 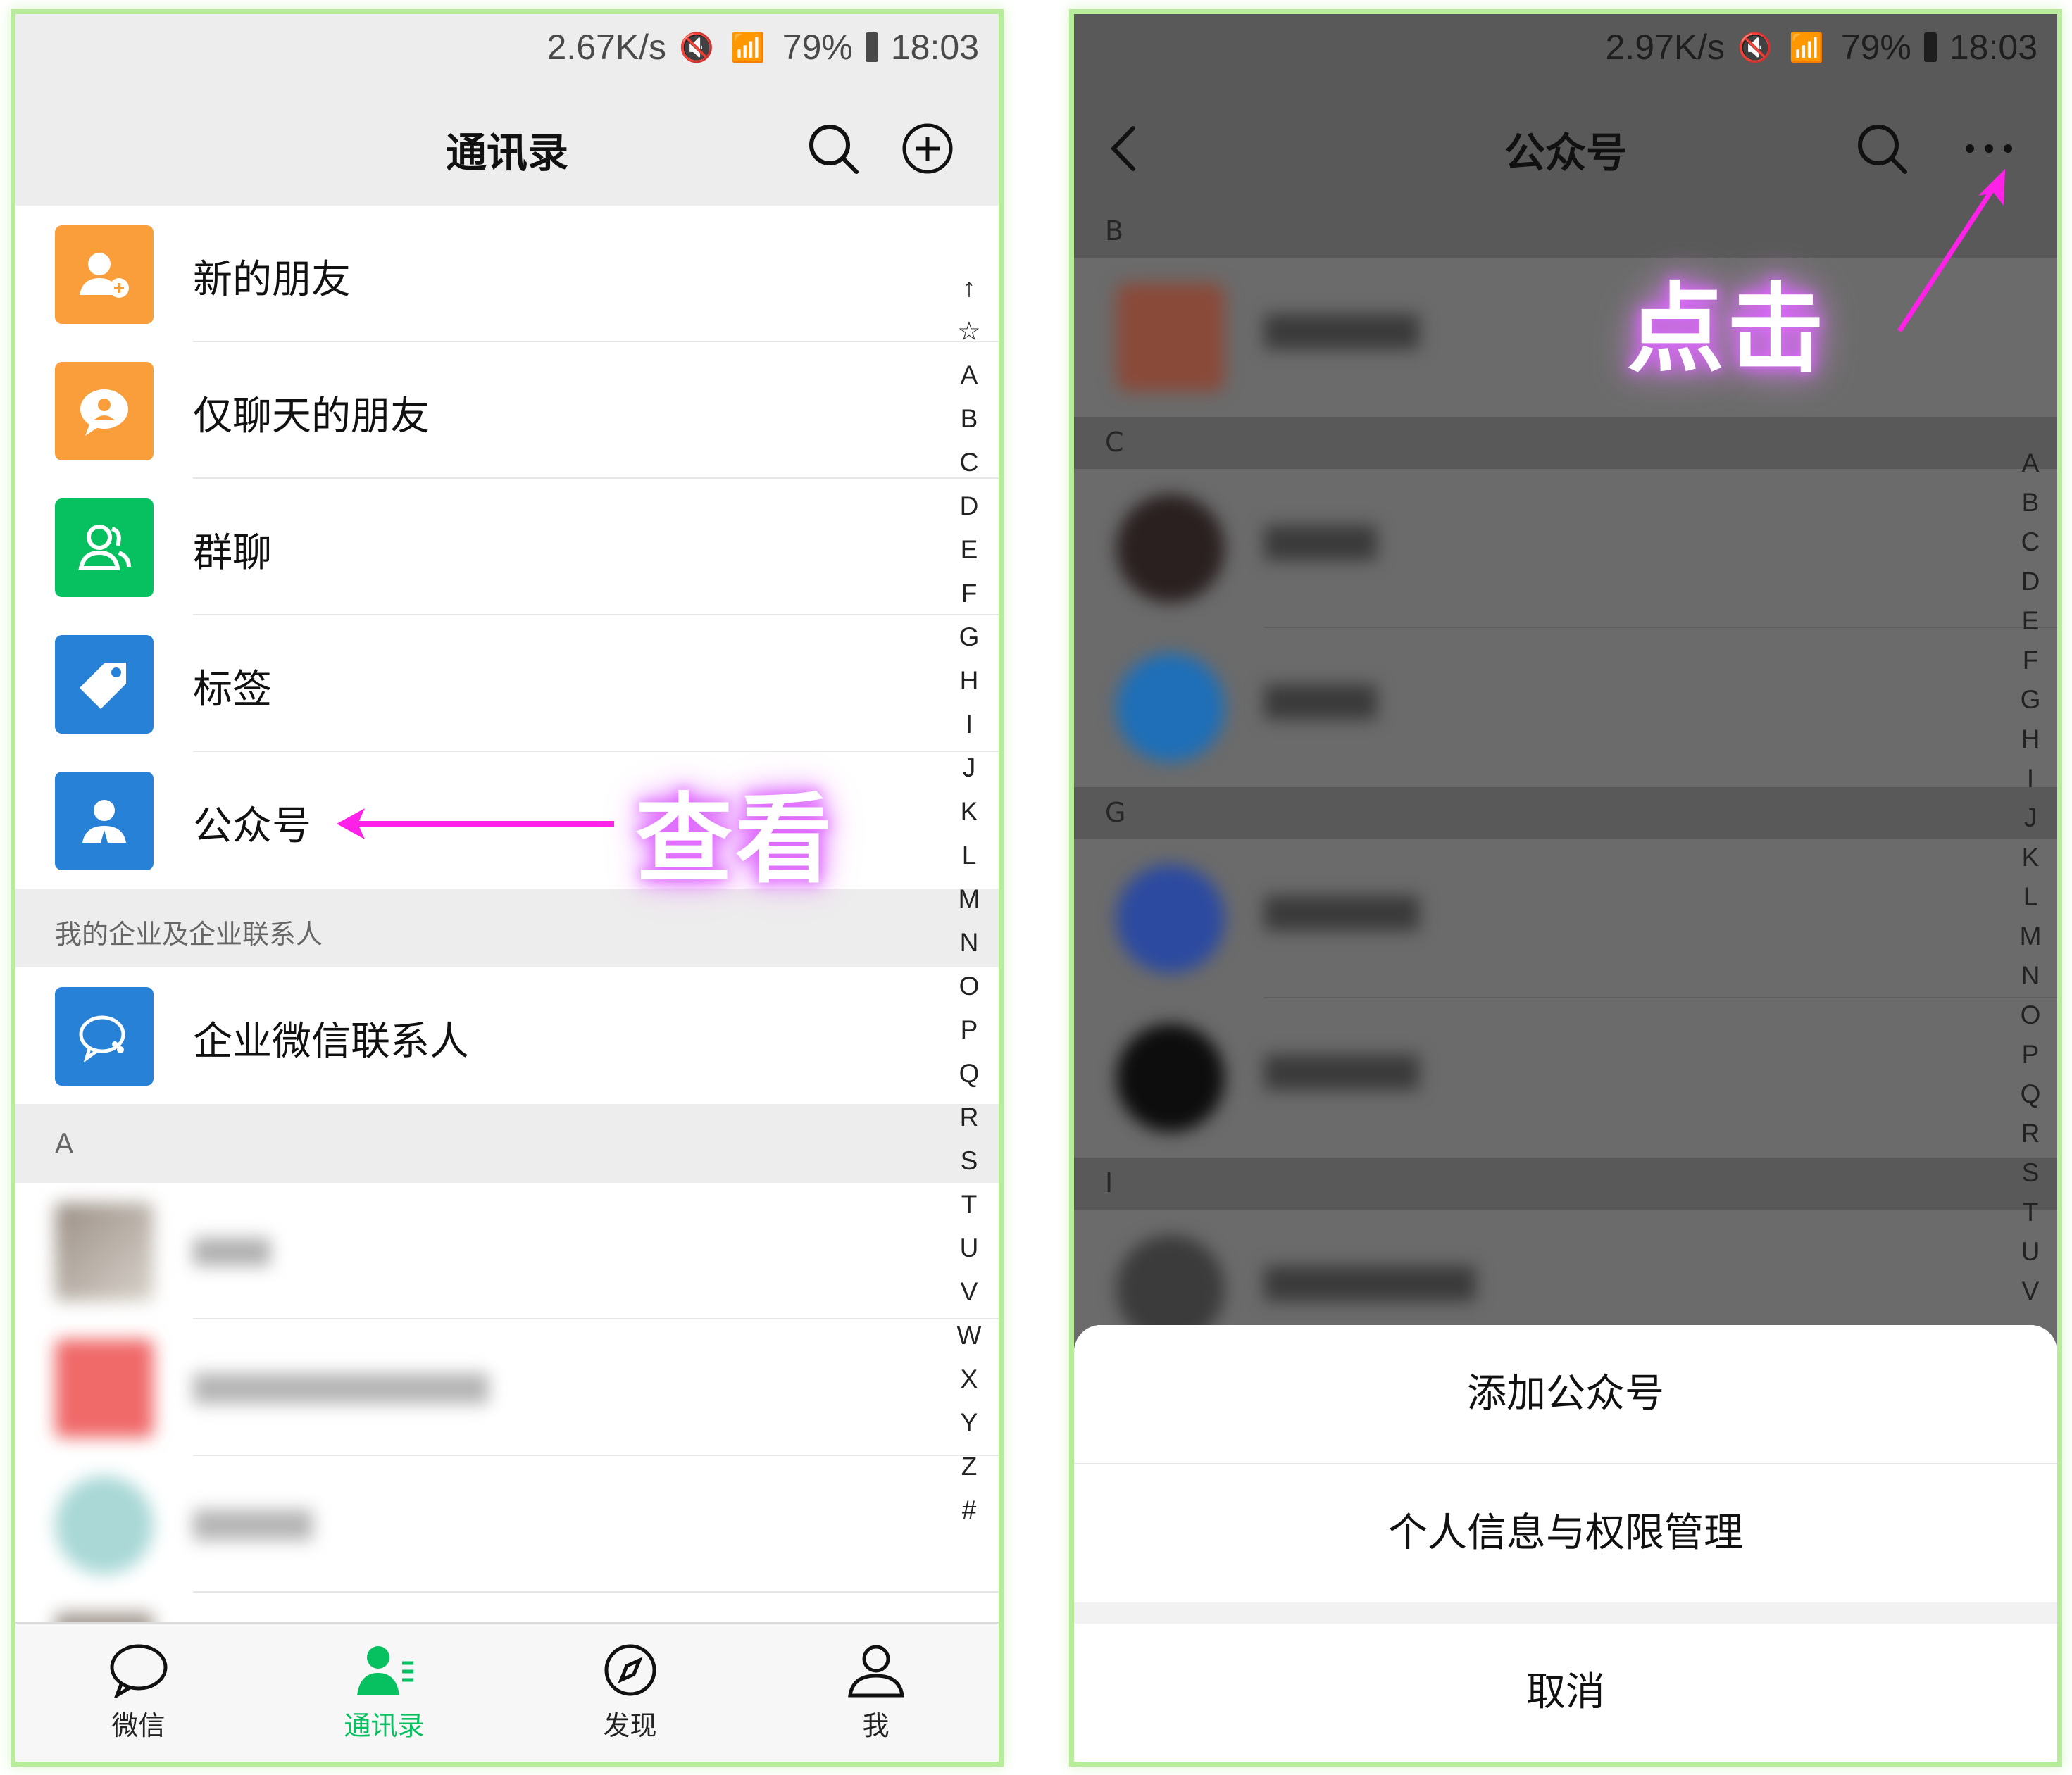 I want to click on network-speed: 2.67K/s, so click(x=607, y=47).